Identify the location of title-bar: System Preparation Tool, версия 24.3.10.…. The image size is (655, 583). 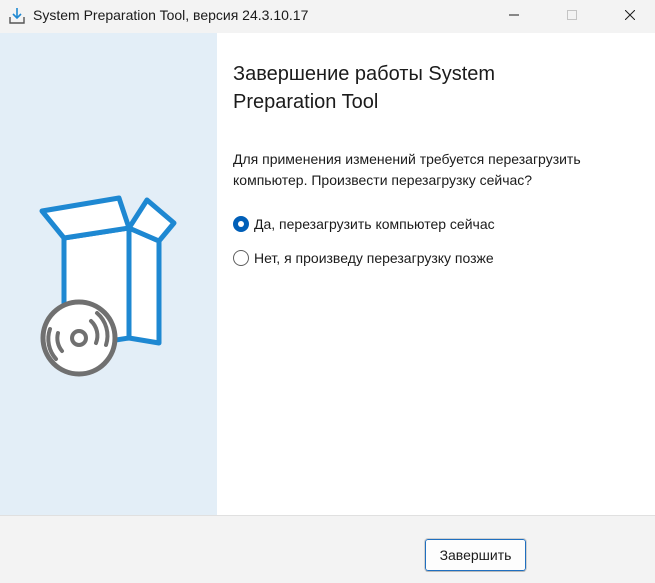
(327, 16).